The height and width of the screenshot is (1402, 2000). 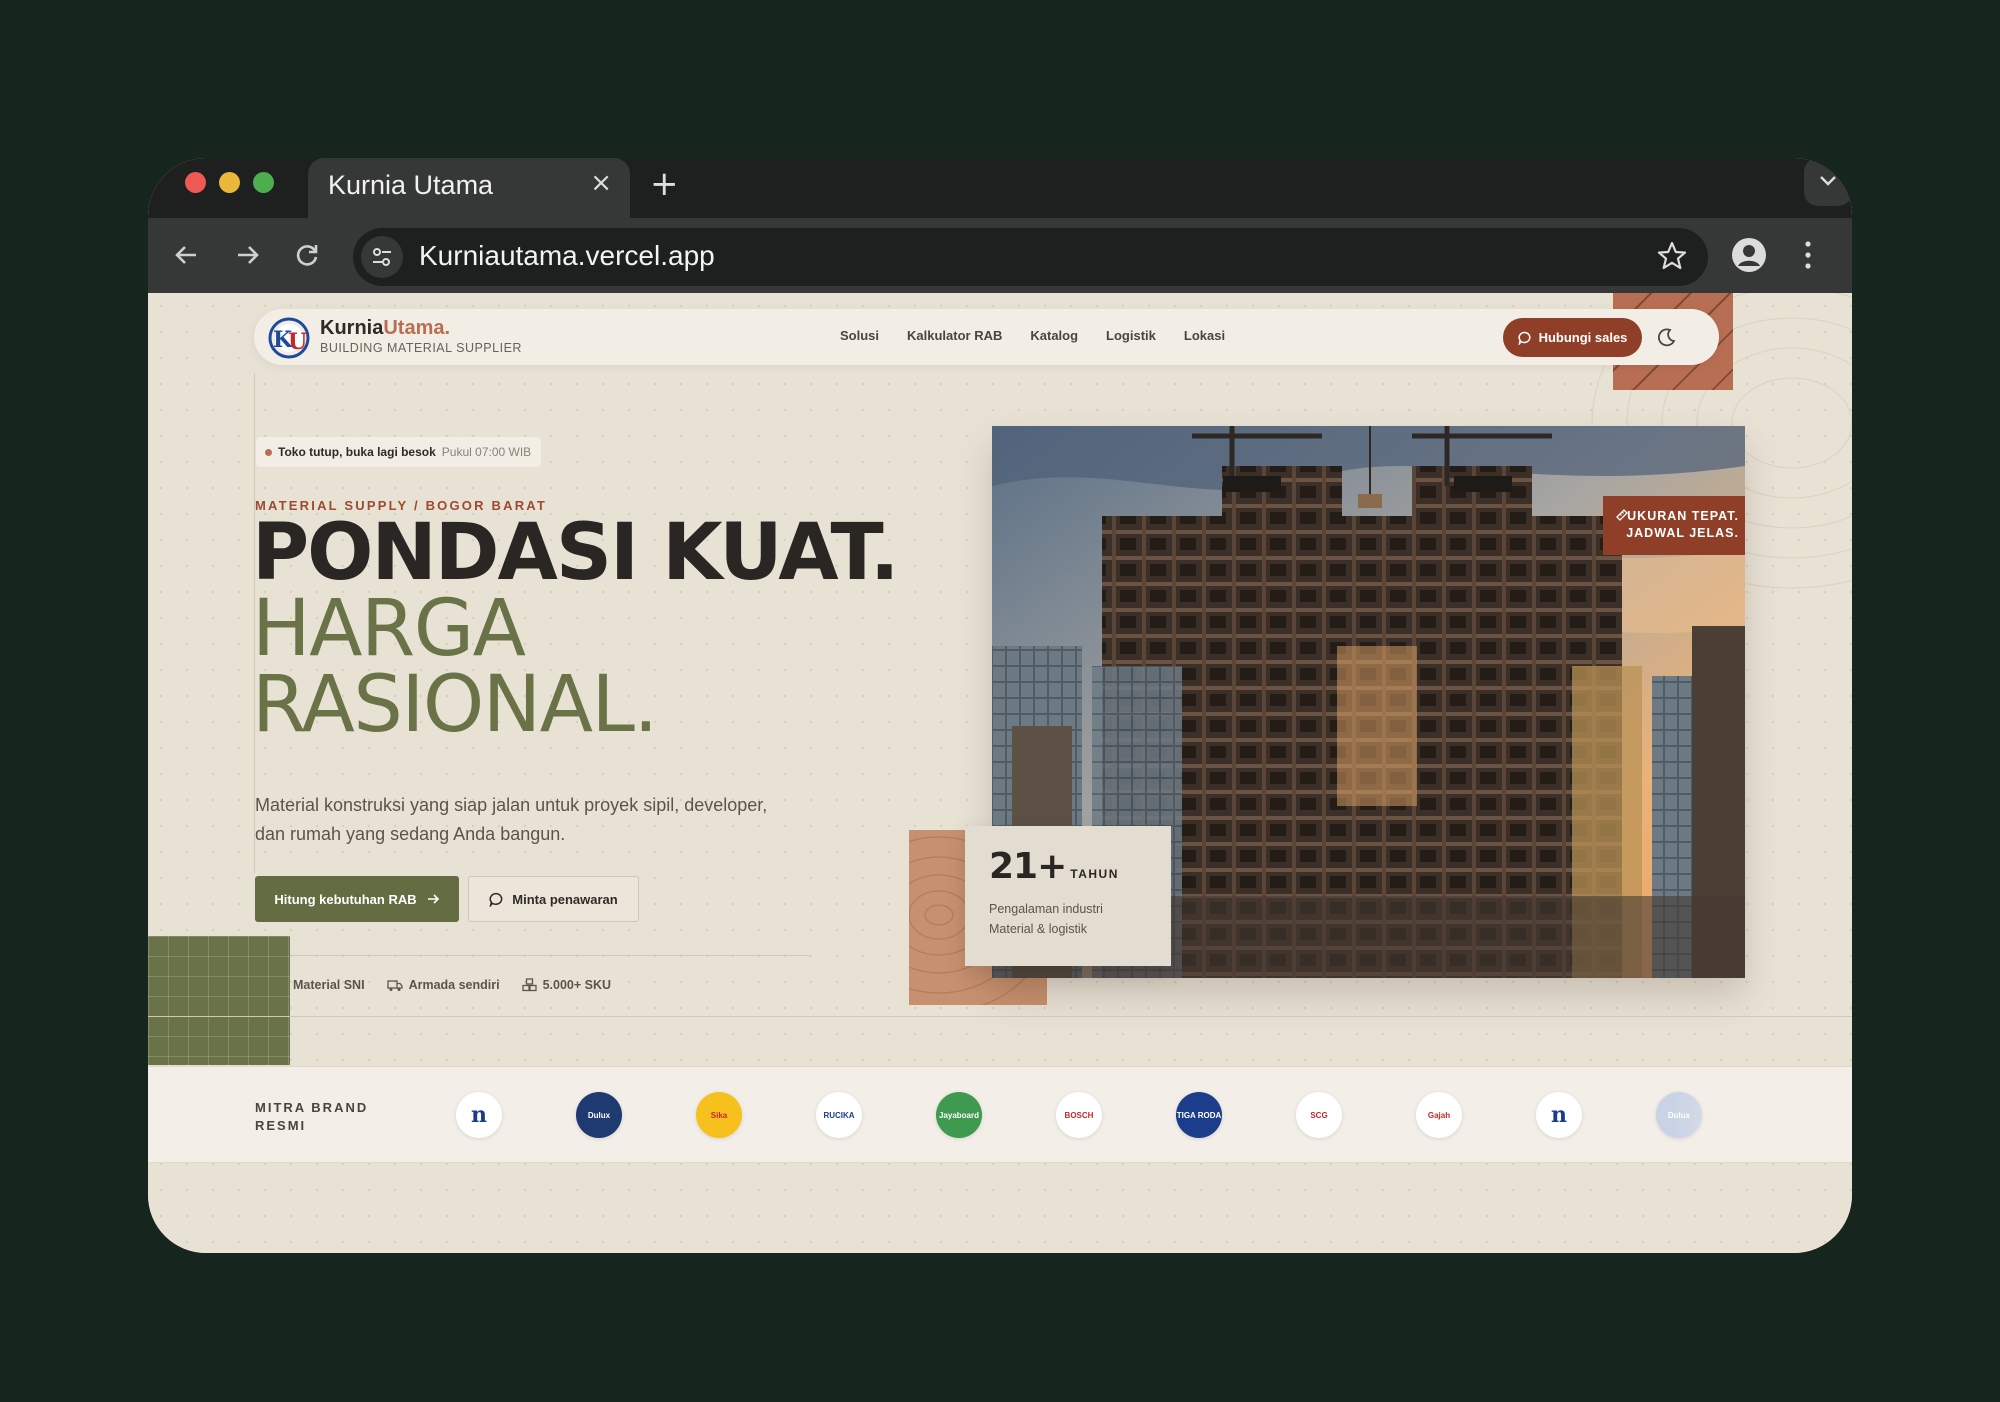 What do you see at coordinates (664, 184) in the screenshot?
I see `new-tab-button: +` at bounding box center [664, 184].